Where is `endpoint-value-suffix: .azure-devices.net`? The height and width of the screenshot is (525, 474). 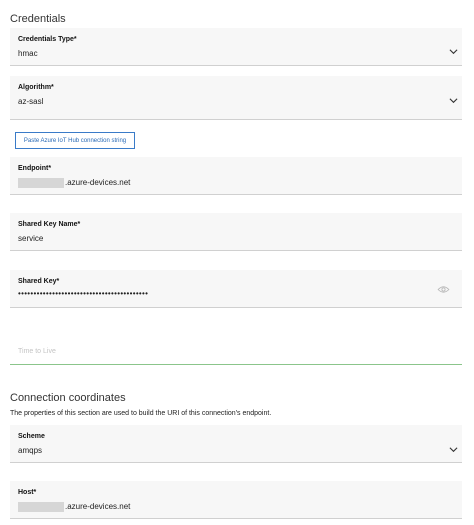 endpoint-value-suffix: .azure-devices.net is located at coordinates (98, 183).